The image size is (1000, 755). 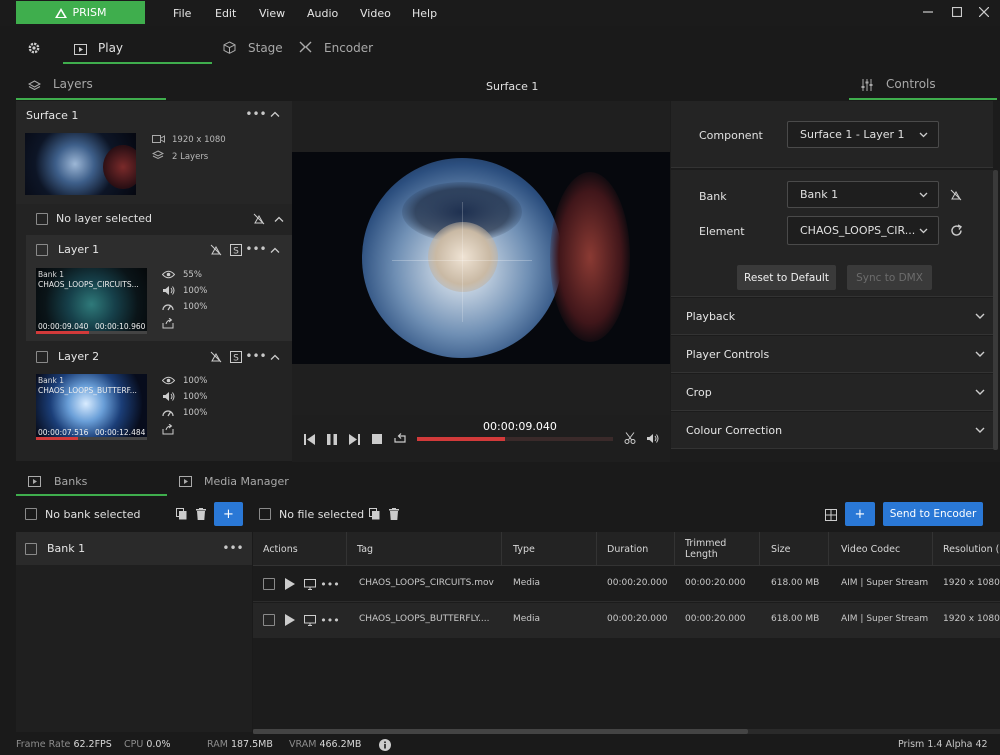 I want to click on ram-value: 187.5MB, so click(x=251, y=744).